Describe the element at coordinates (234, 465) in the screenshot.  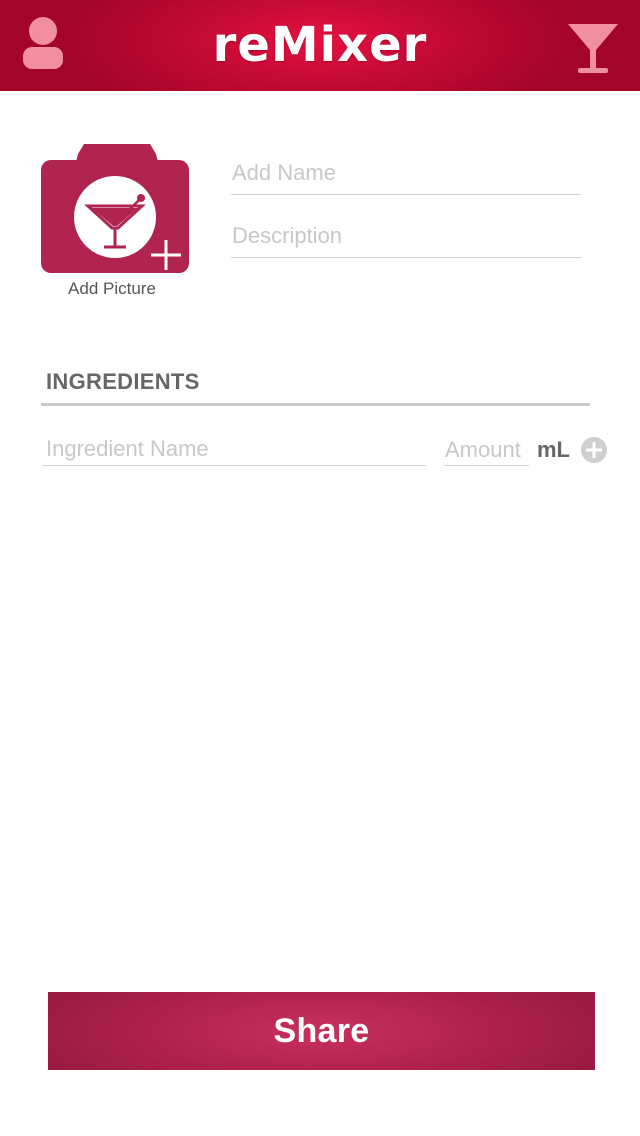
I see `ingredient-name-underline` at that location.